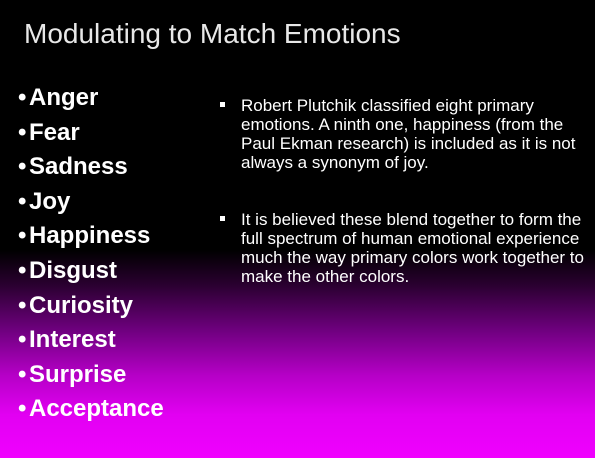  Describe the element at coordinates (78, 167) in the screenshot. I see `emotion-label: Sadness` at that location.